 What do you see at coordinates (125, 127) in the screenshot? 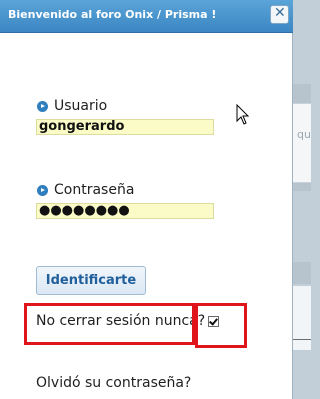
I see `username-input: gongerardo` at bounding box center [125, 127].